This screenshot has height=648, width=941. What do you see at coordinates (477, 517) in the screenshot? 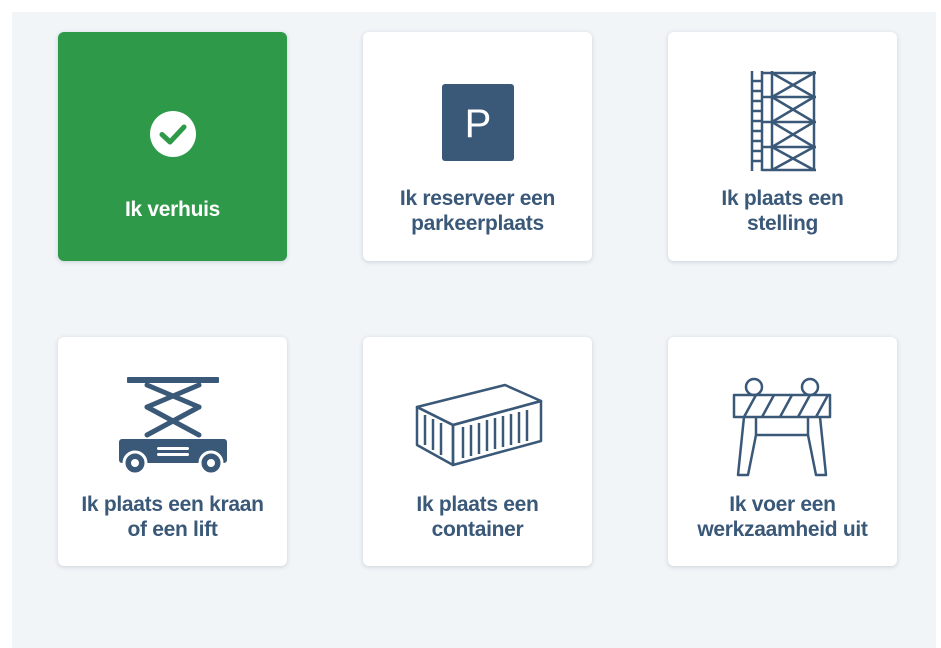
I see `option-label: Ik plaats een container` at bounding box center [477, 517].